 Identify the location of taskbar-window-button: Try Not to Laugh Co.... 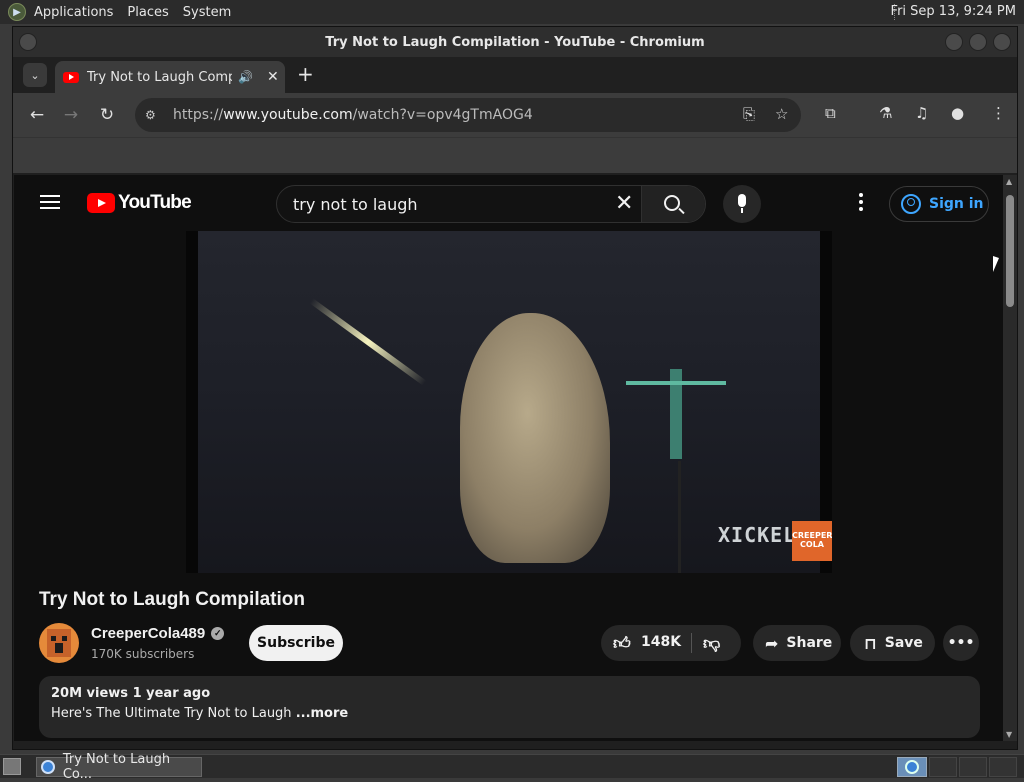
(119, 767).